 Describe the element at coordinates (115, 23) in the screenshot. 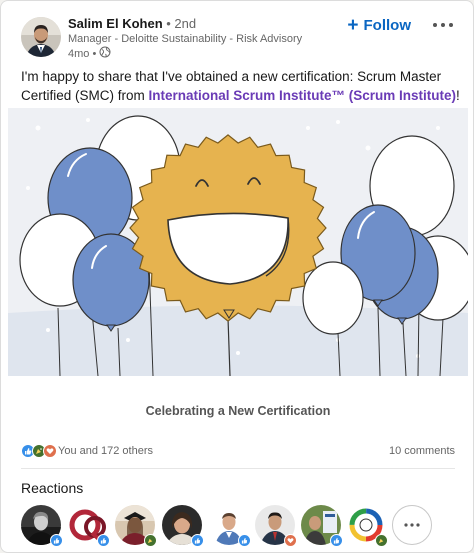

I see `author-name: Salim El Kohen` at that location.